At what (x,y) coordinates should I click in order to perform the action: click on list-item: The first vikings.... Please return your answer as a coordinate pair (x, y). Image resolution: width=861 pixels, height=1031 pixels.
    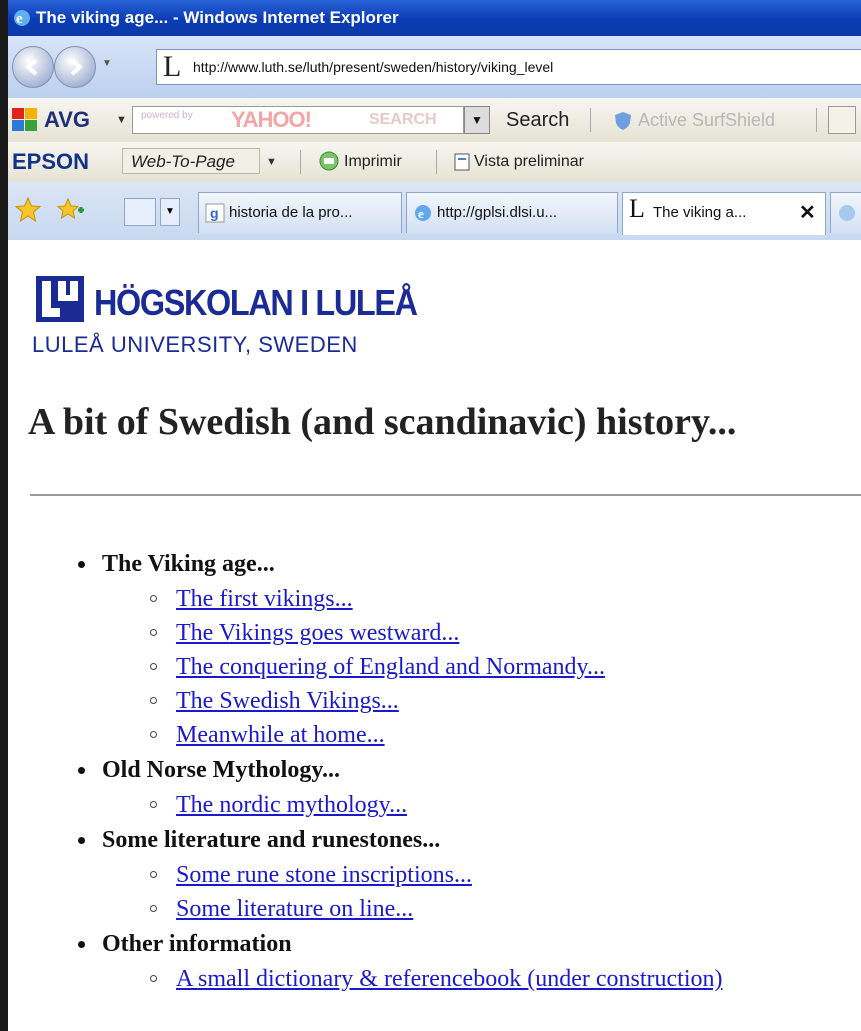
    Looking at the image, I should click on (434, 599).